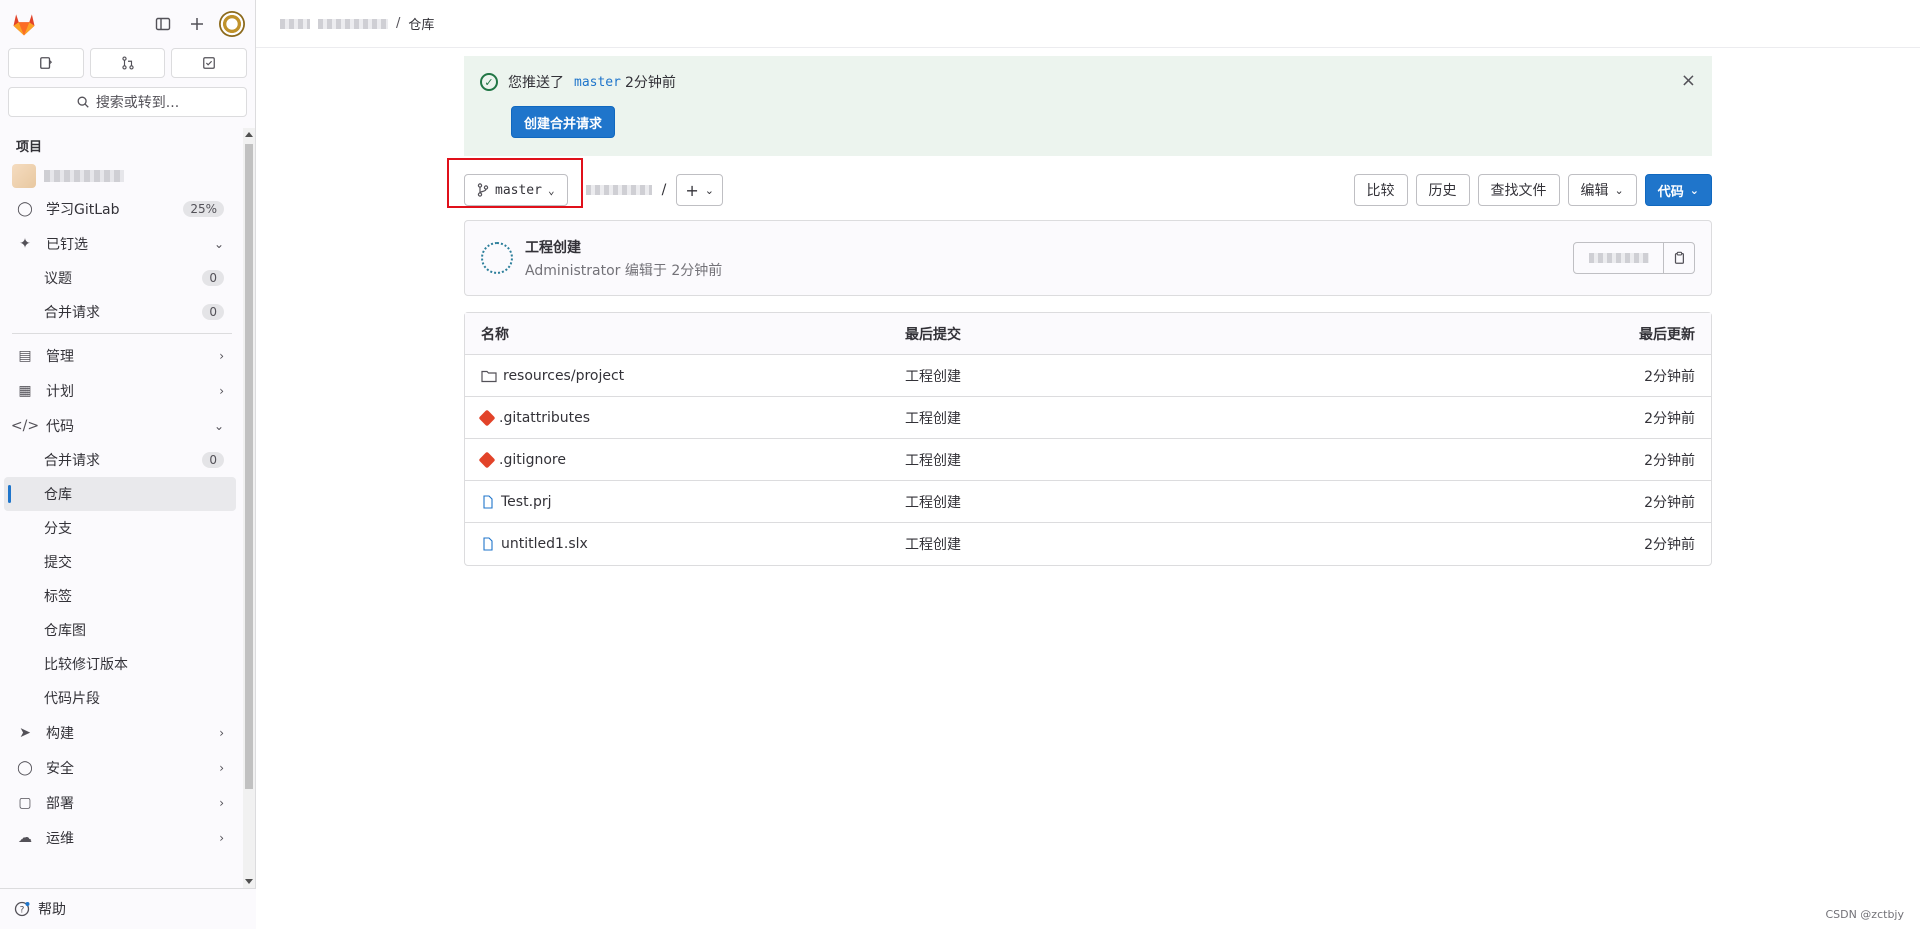 Image resolution: width=1920 pixels, height=929 pixels. What do you see at coordinates (489, 376) in the screenshot?
I see `folder-icon` at bounding box center [489, 376].